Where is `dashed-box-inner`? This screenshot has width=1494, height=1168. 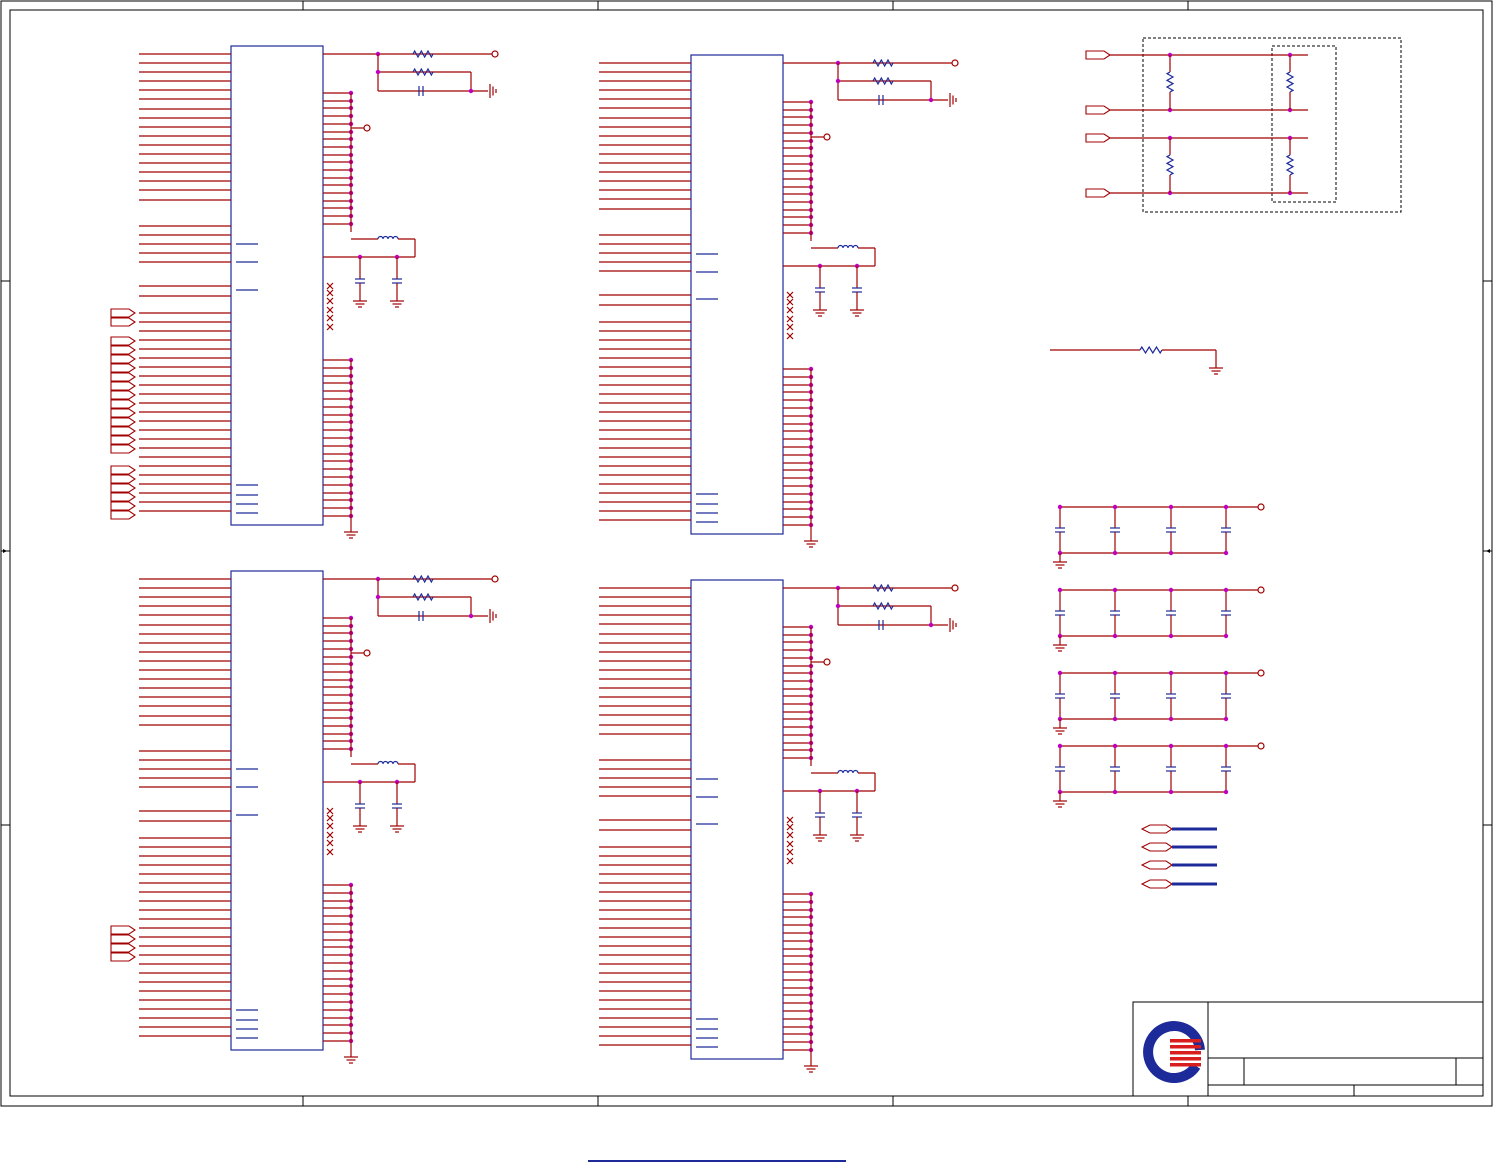 dashed-box-inner is located at coordinates (1304, 124).